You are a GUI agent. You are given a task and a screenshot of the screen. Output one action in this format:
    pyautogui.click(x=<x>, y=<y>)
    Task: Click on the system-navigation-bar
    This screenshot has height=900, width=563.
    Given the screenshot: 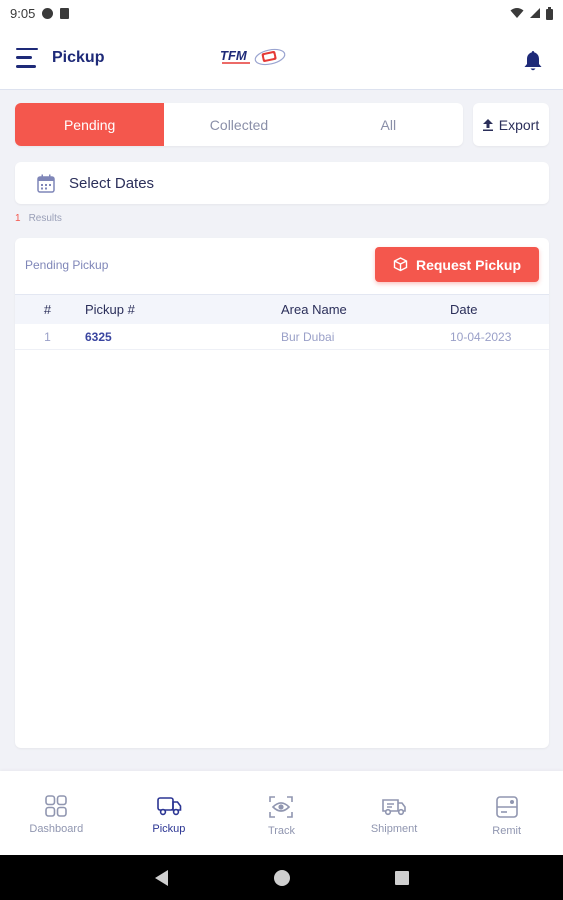 What is the action you would take?
    pyautogui.click(x=281, y=877)
    